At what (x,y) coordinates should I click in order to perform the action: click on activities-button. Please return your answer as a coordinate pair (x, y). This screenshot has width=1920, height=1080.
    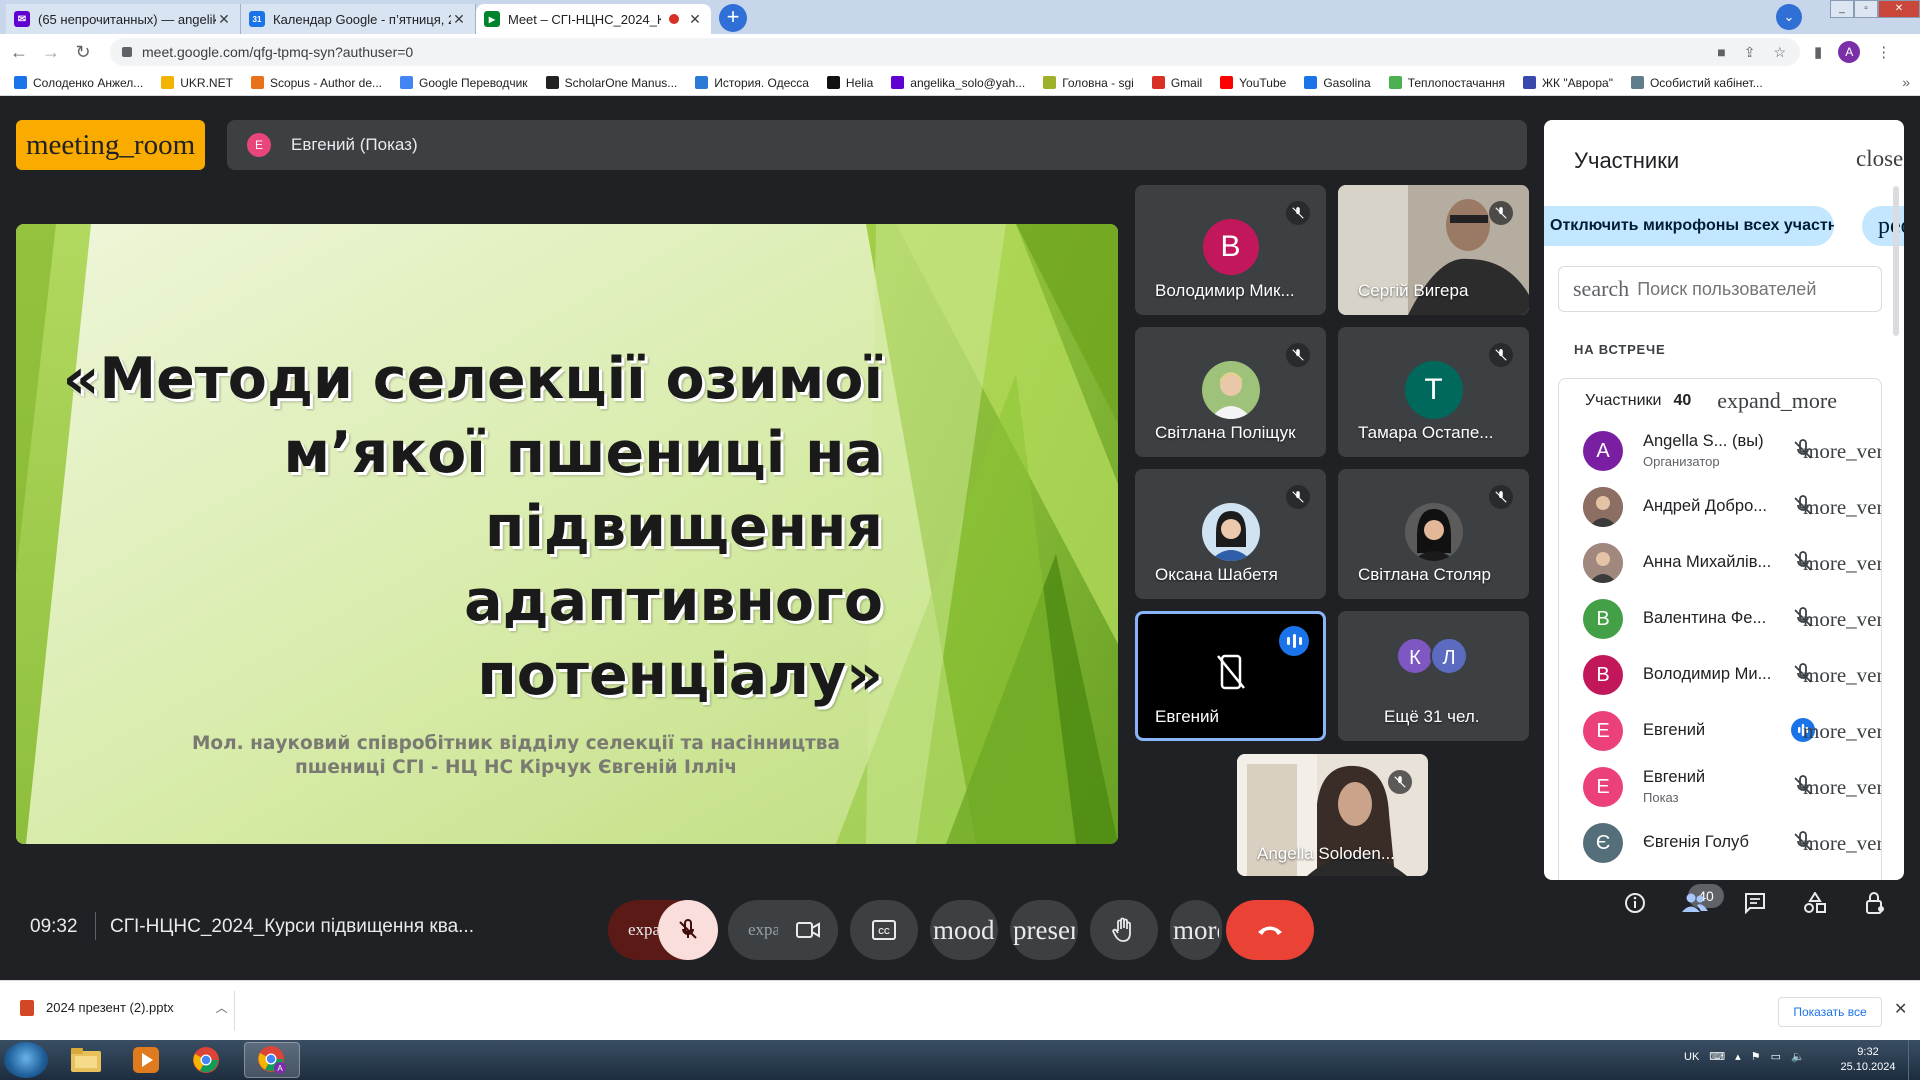
    Looking at the image, I should click on (1815, 903).